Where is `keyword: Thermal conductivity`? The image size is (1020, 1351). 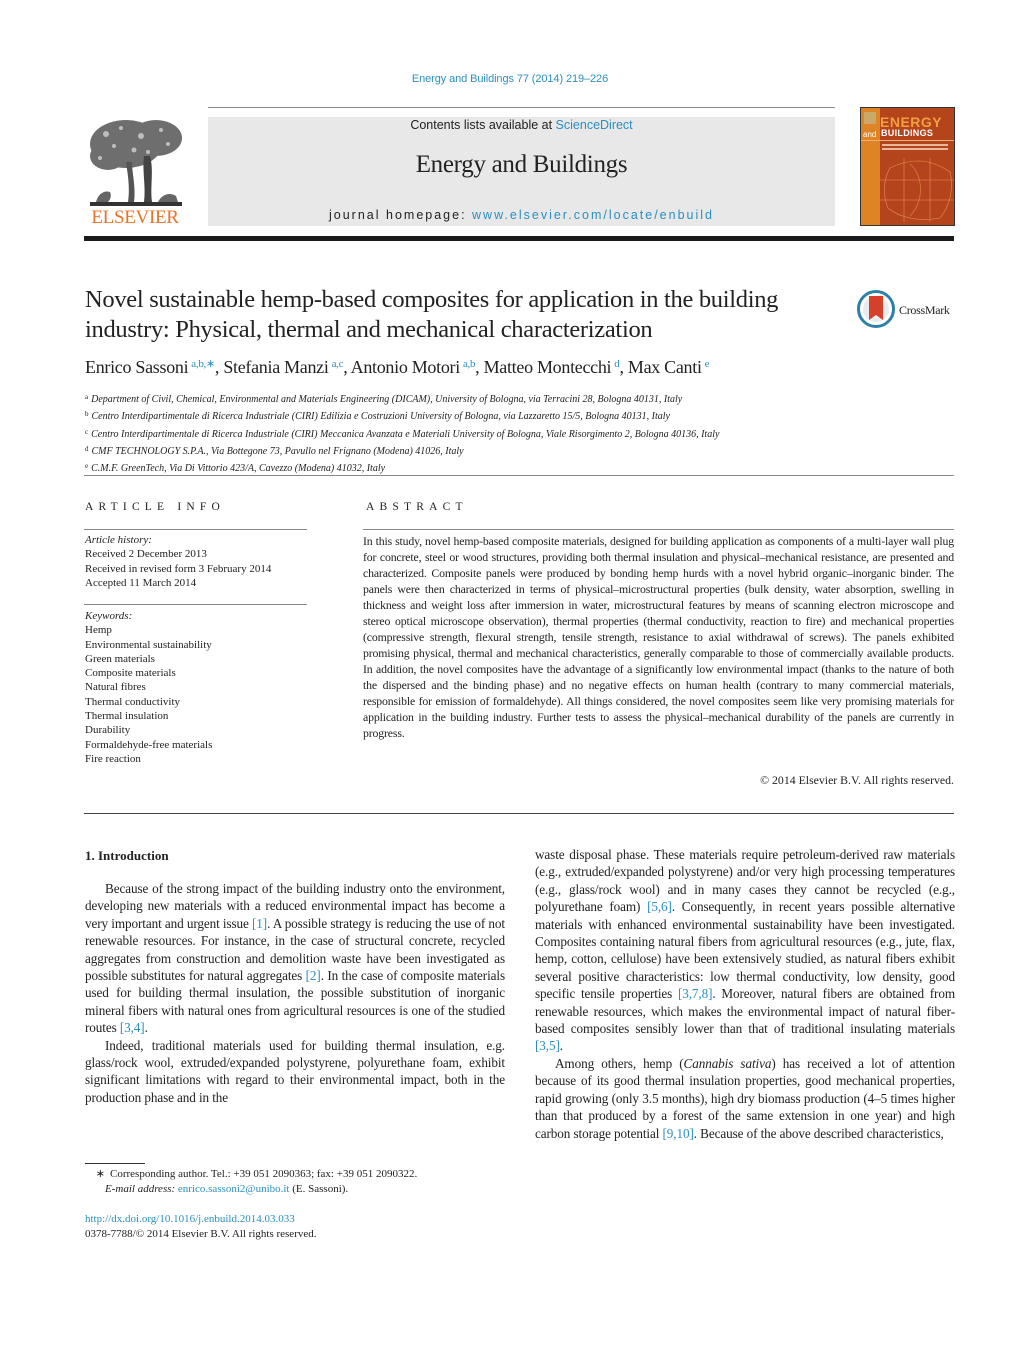 keyword: Thermal conductivity is located at coordinates (132, 701).